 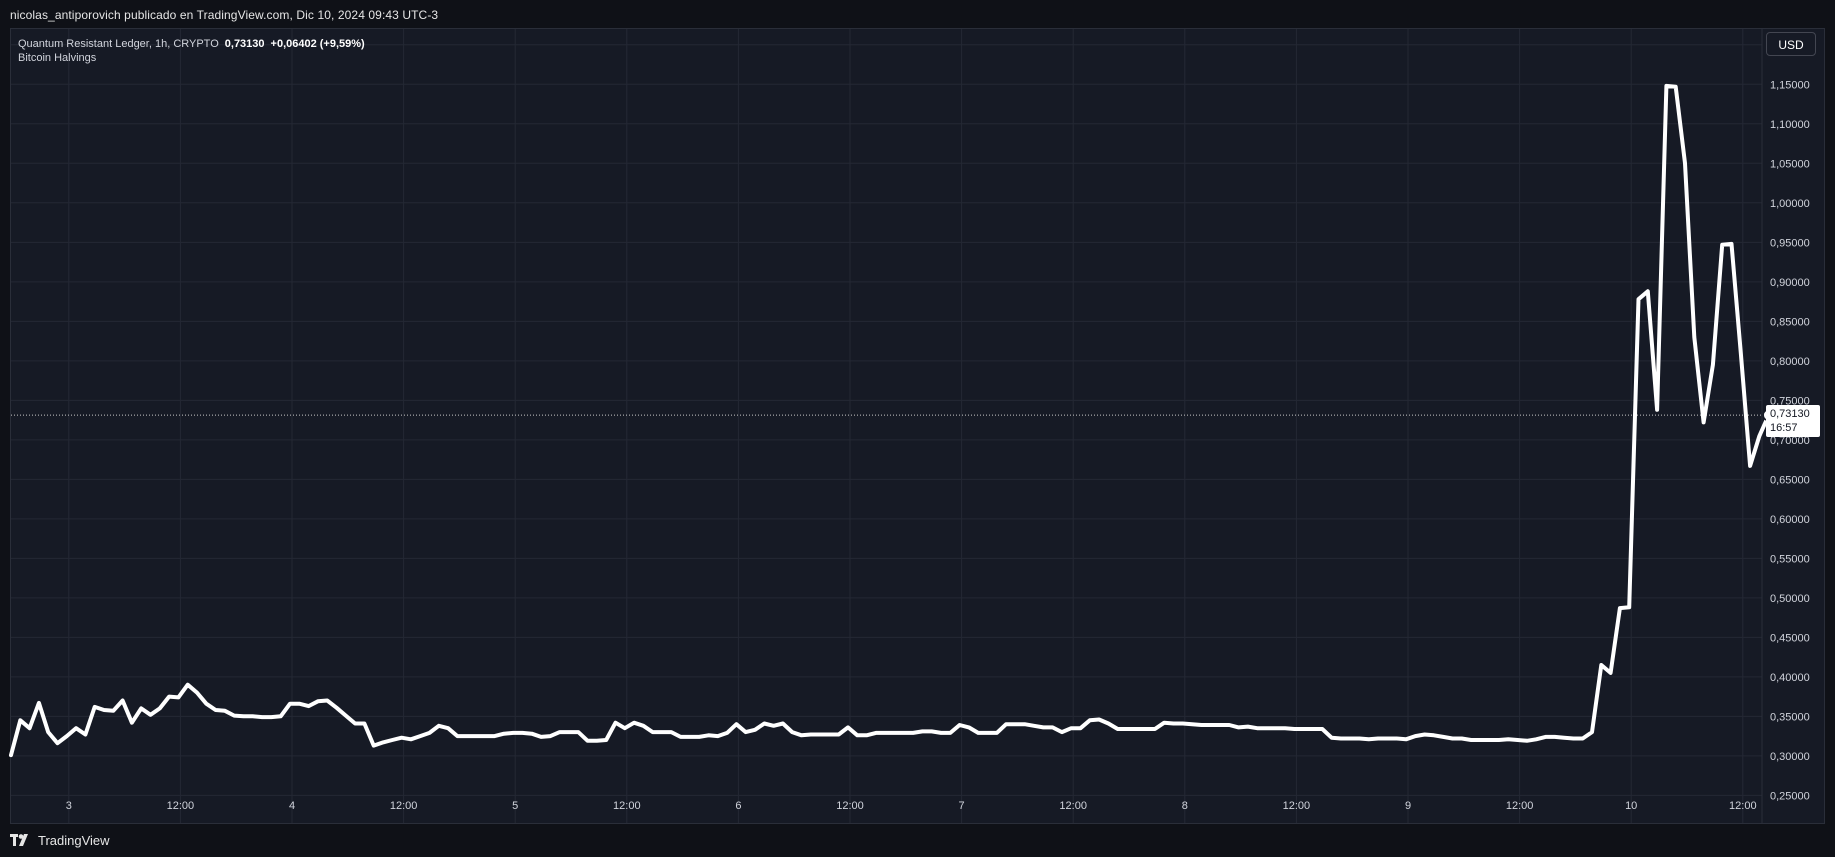 What do you see at coordinates (1790, 599) in the screenshot?
I see `price-tick-label: 0,50000` at bounding box center [1790, 599].